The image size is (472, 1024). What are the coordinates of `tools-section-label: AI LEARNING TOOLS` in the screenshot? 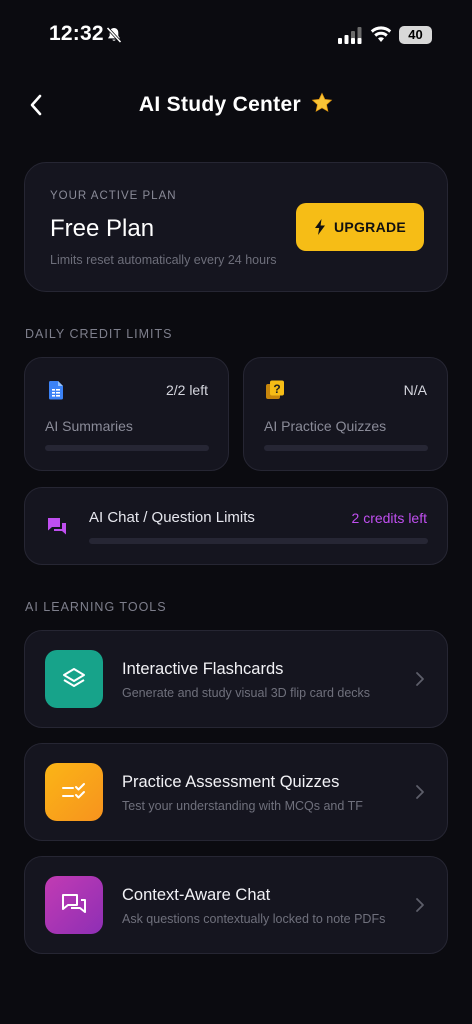 It's located at (96, 607).